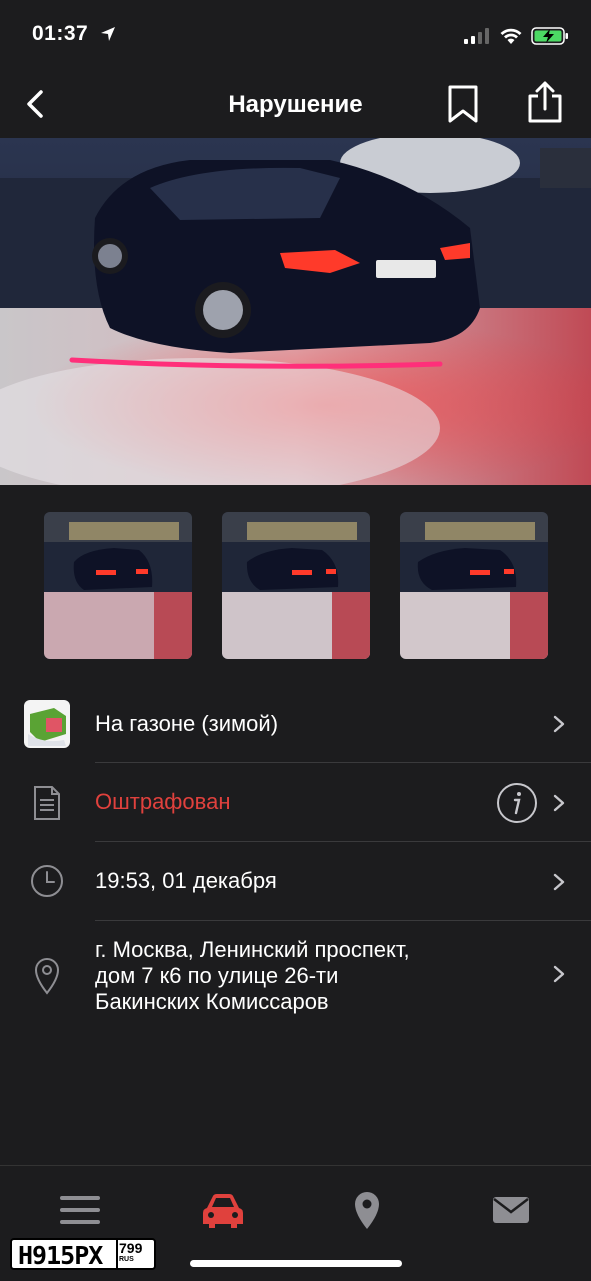 Image resolution: width=591 pixels, height=1281 pixels. What do you see at coordinates (131, 1248) in the screenshot?
I see `plate-region: 799` at bounding box center [131, 1248].